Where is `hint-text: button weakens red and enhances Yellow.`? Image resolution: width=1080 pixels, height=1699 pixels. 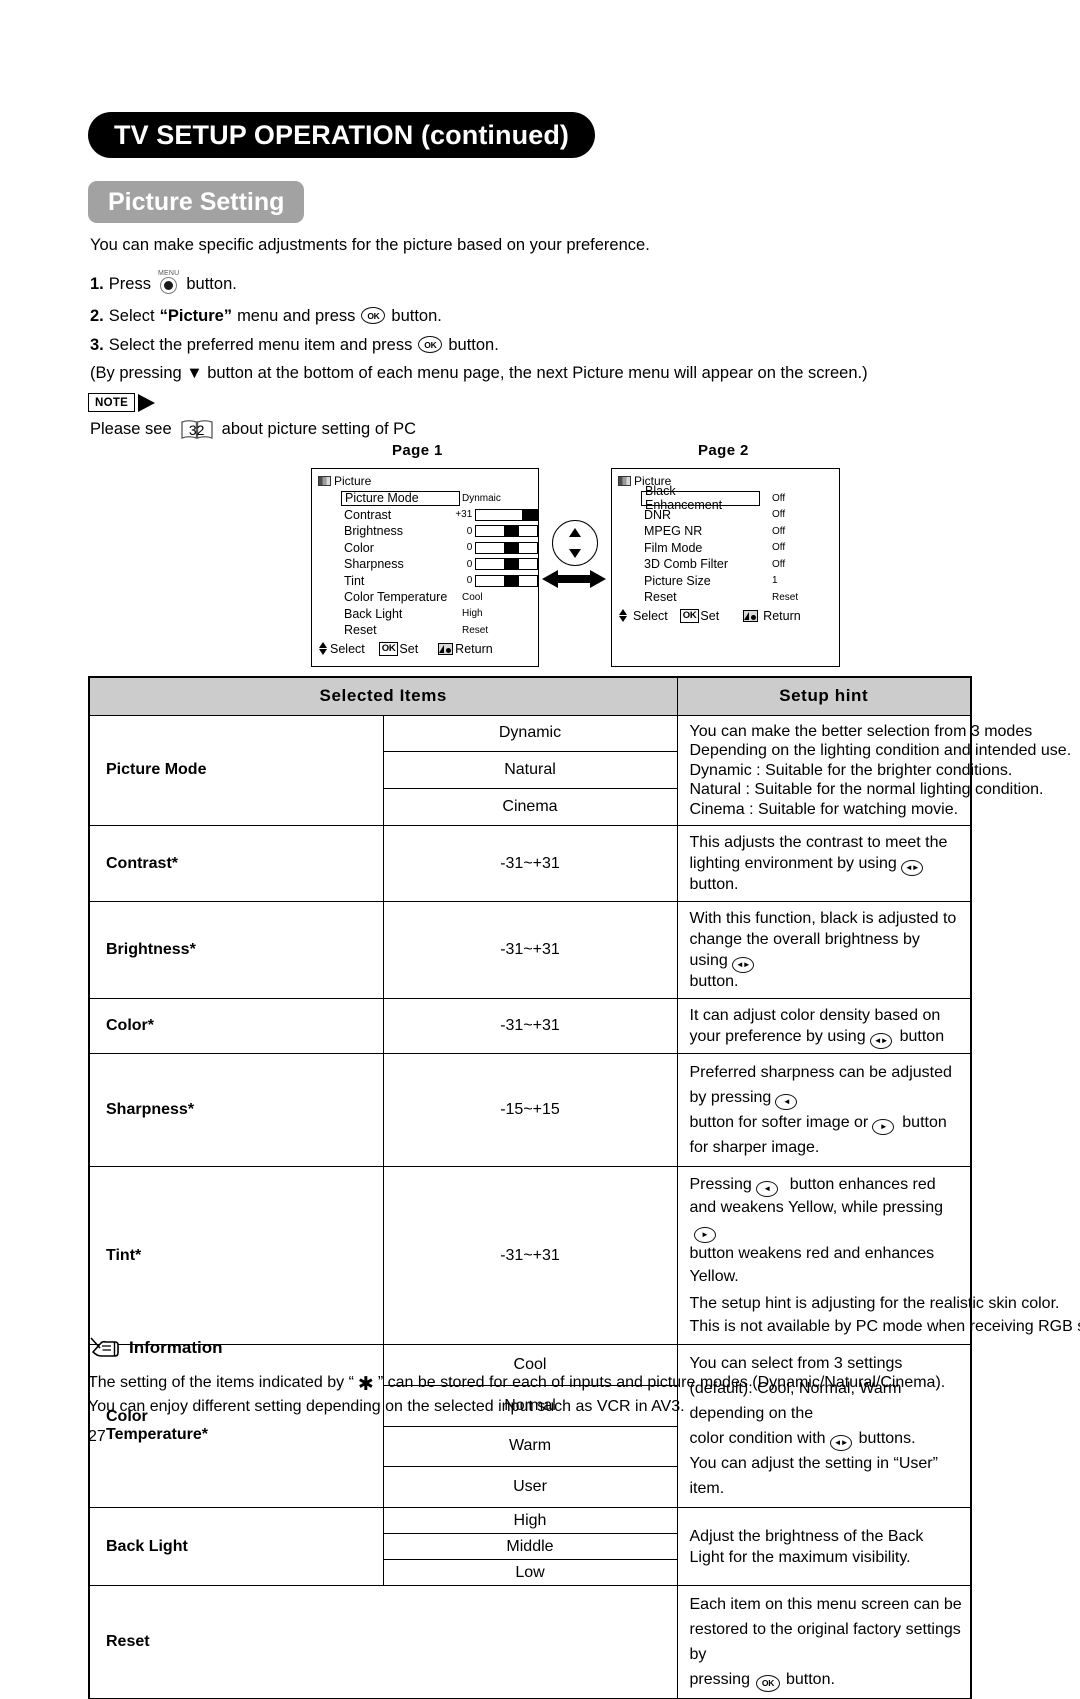
hint-text: button weakens red and enhances Yellow. is located at coordinates (812, 1265).